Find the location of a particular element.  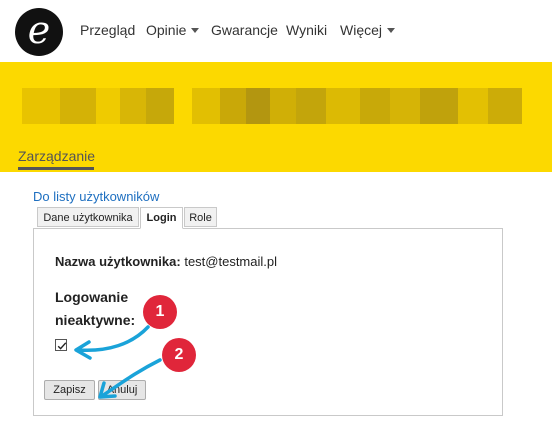

annotation-arrows is located at coordinates (118, 362).